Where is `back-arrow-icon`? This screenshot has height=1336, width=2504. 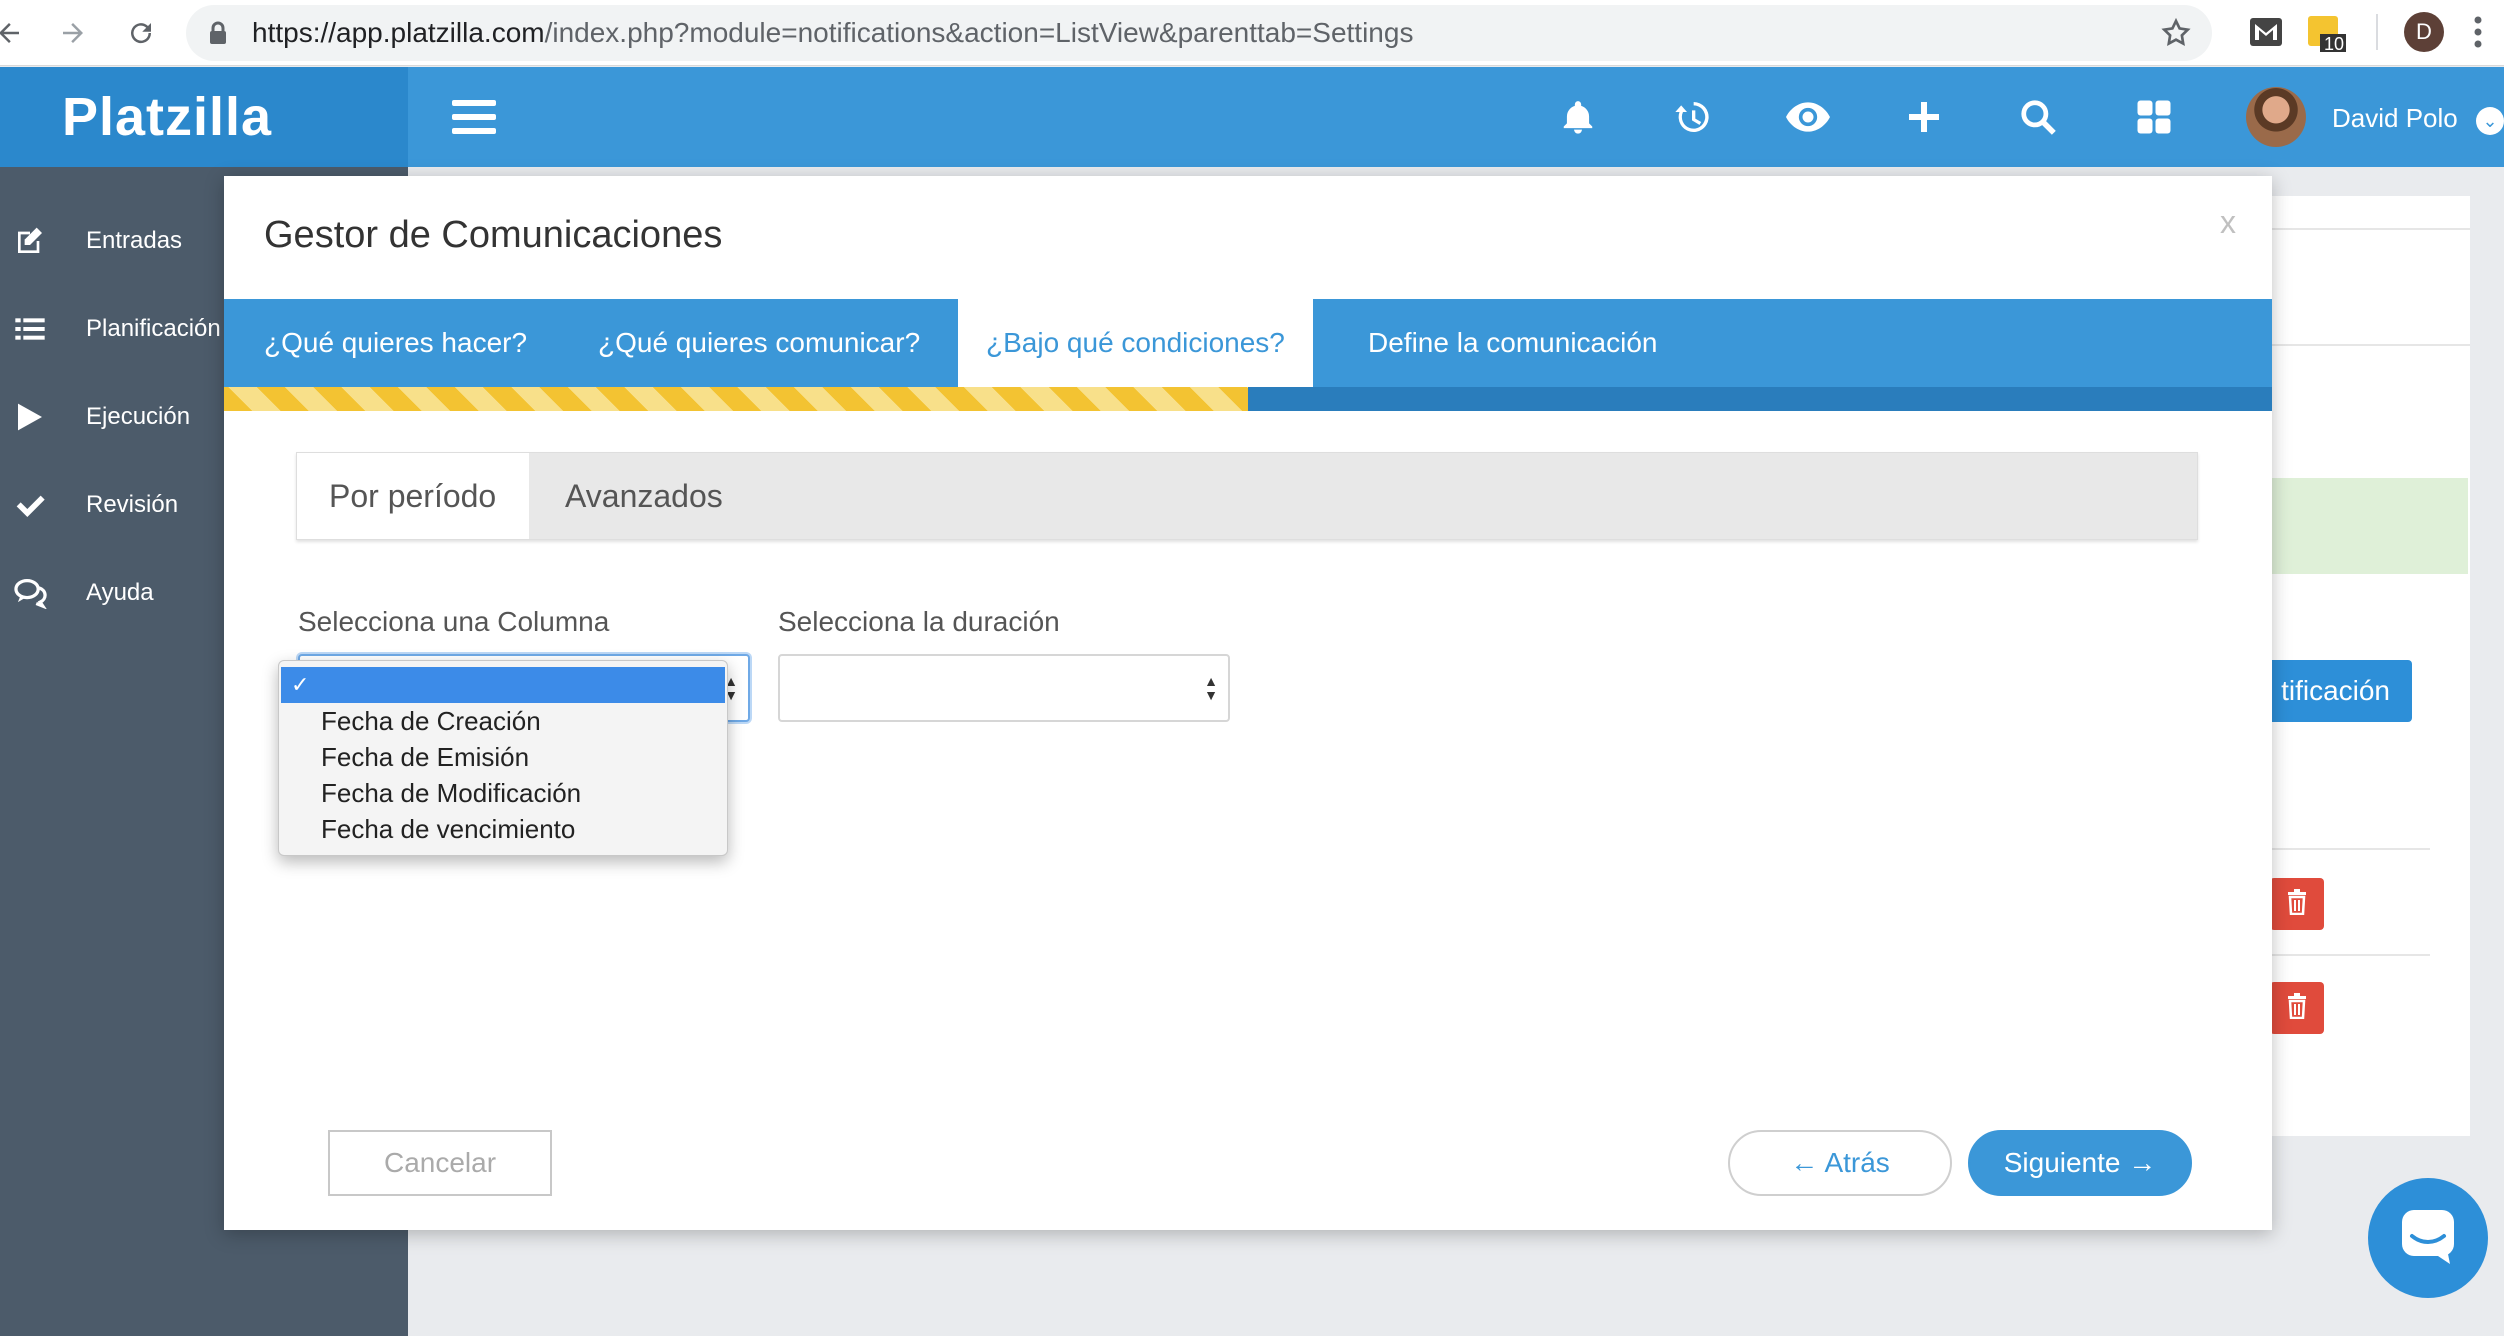
back-arrow-icon is located at coordinates (16, 33).